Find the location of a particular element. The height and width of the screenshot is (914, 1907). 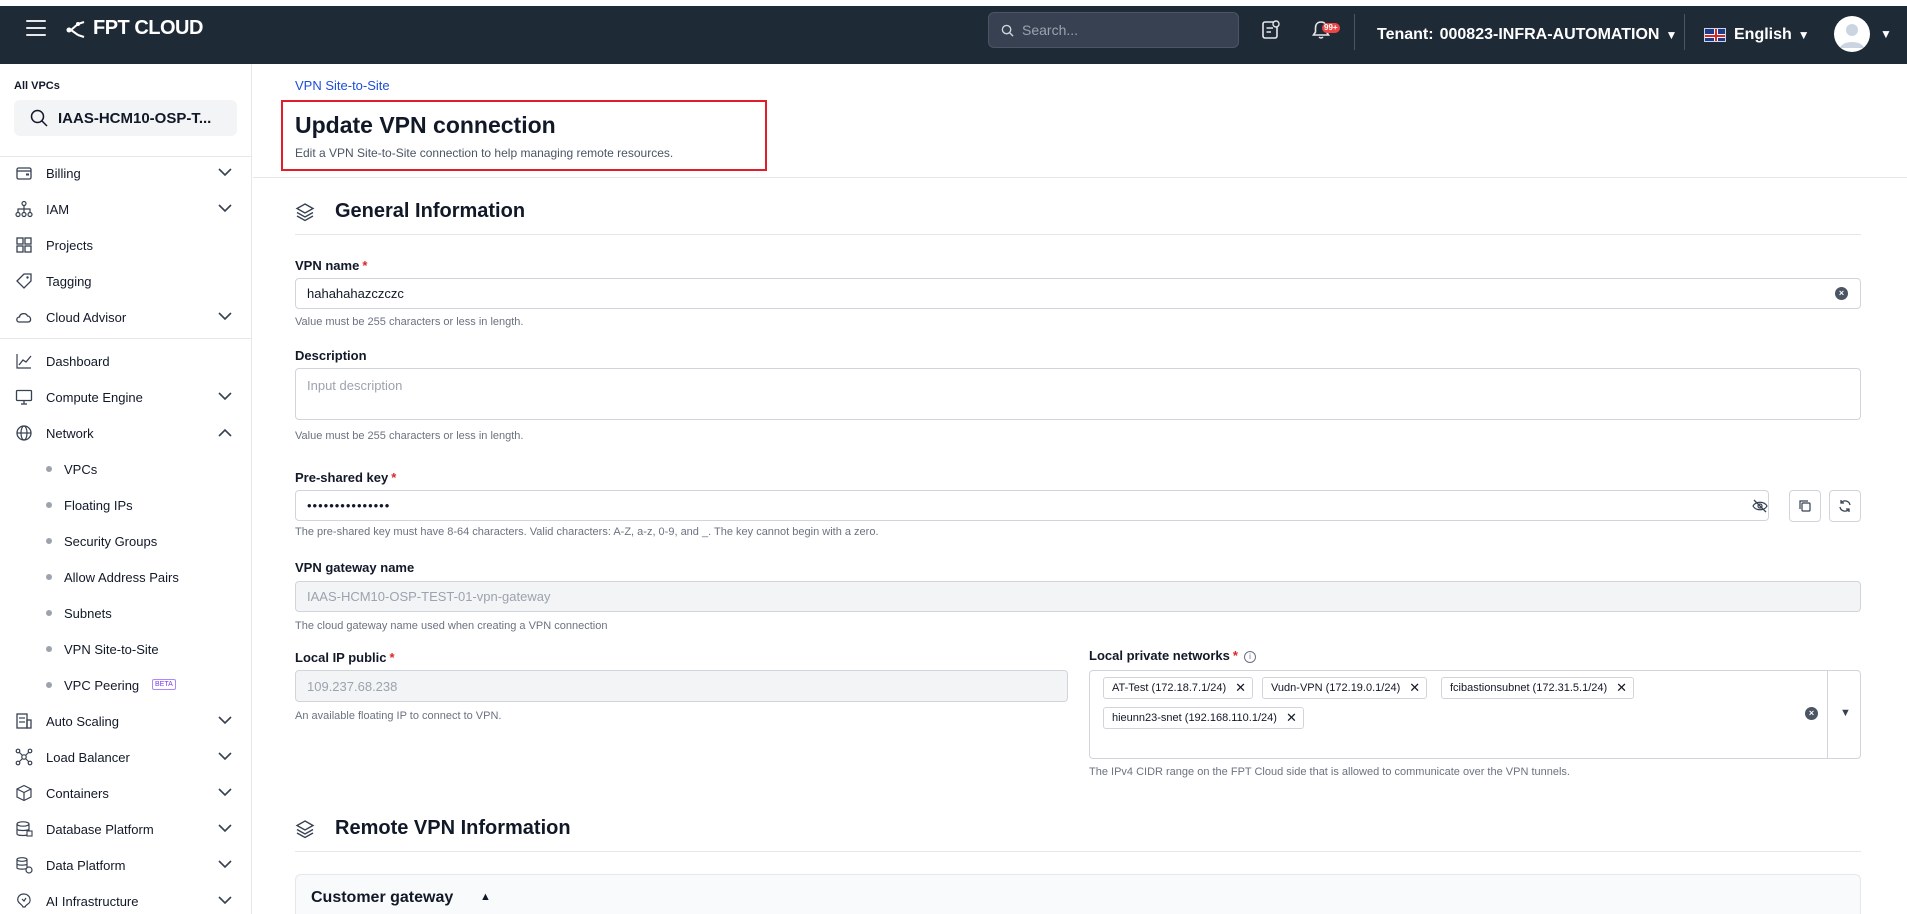

cloud-advisor-icon is located at coordinates (24, 318).